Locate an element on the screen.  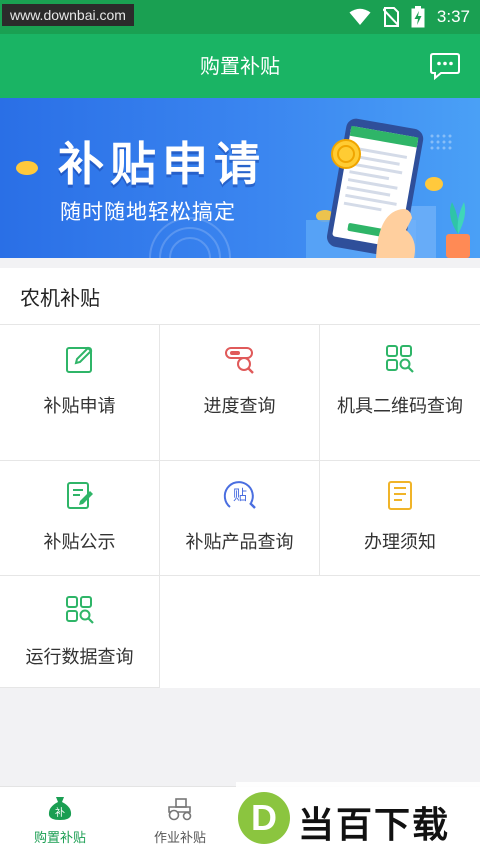
tab-purchase-subsidy: 补 购置补贴 is located at coordinates (60, 820).